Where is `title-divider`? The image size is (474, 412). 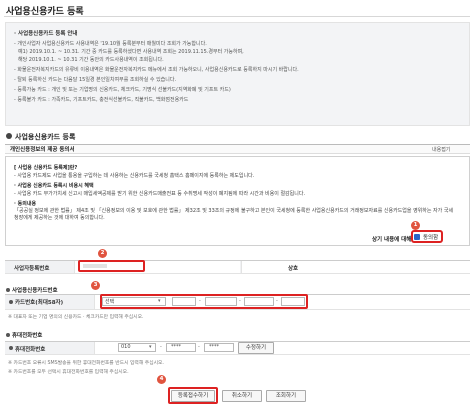 title-divider is located at coordinates (237, 16).